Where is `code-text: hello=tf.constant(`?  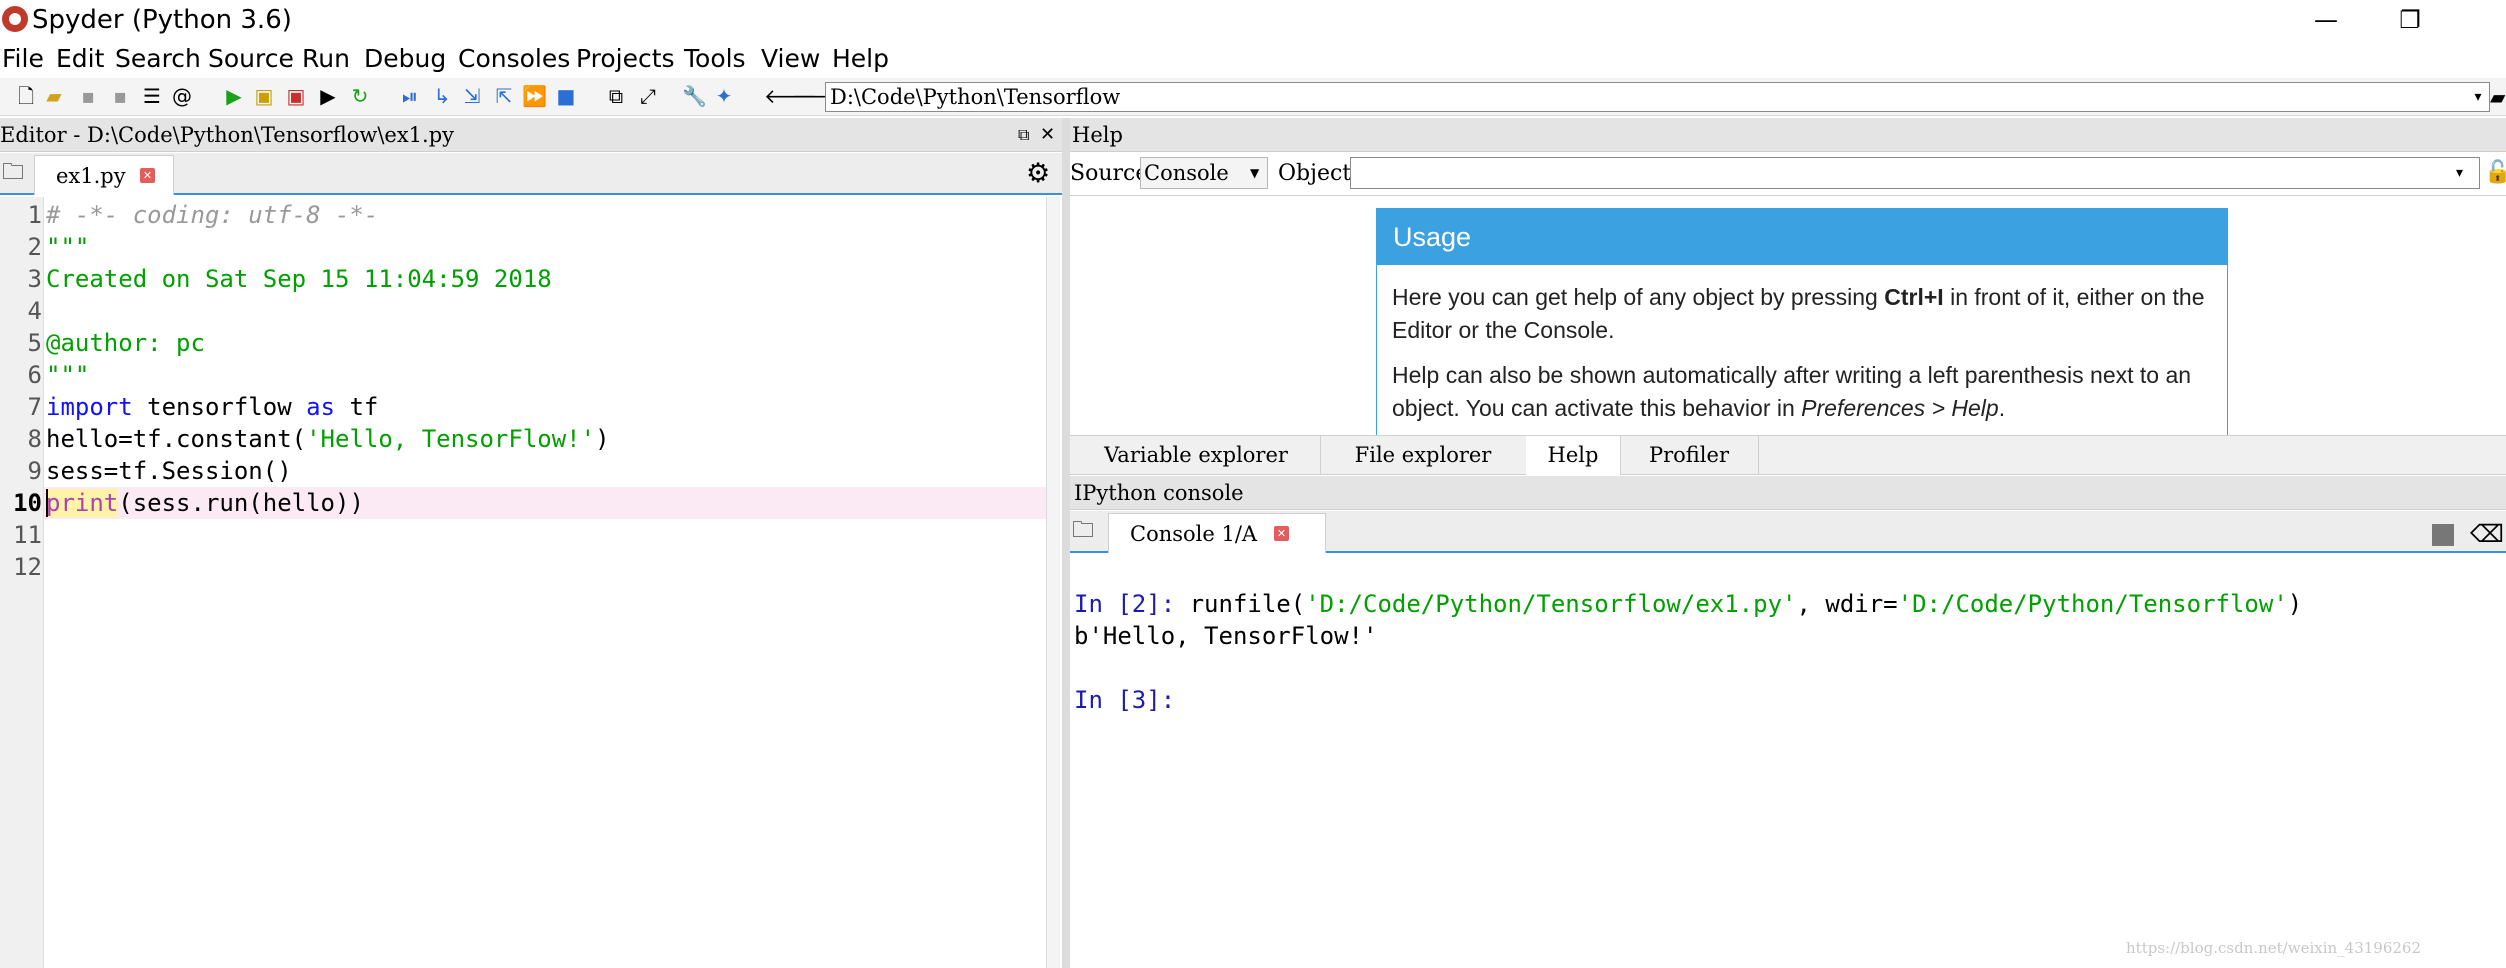
code-text: hello=tf.constant( is located at coordinates (176, 439).